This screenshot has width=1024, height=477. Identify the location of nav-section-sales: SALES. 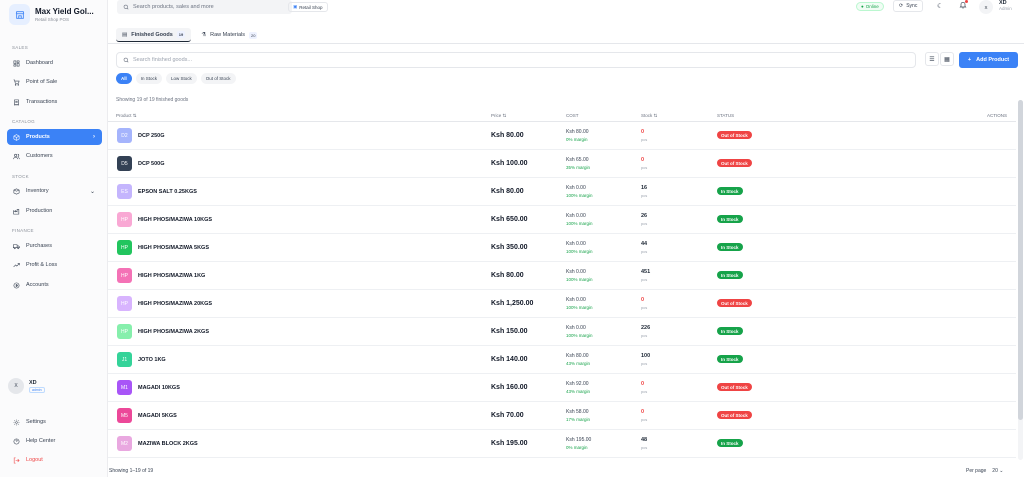
(20, 47).